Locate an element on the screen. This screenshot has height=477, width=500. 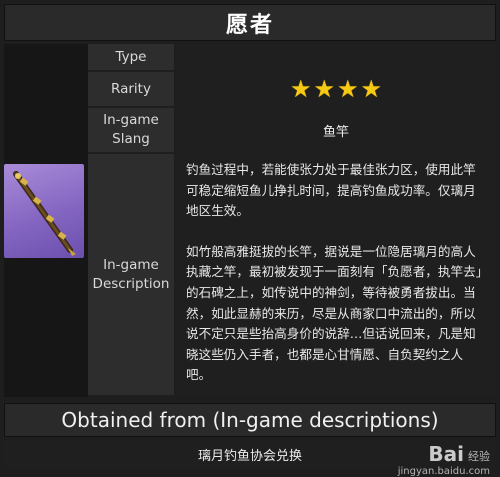
watermark-brand-suffix: 经验 is located at coordinates (479, 456).